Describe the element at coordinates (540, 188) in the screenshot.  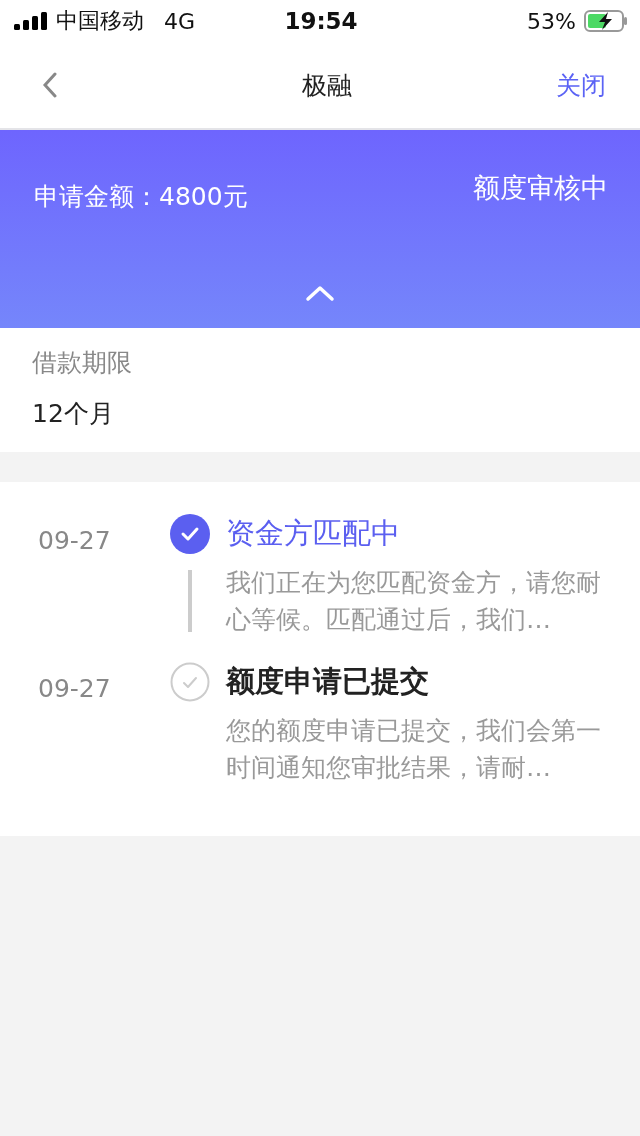
I see `review-status: 额度审核中` at that location.